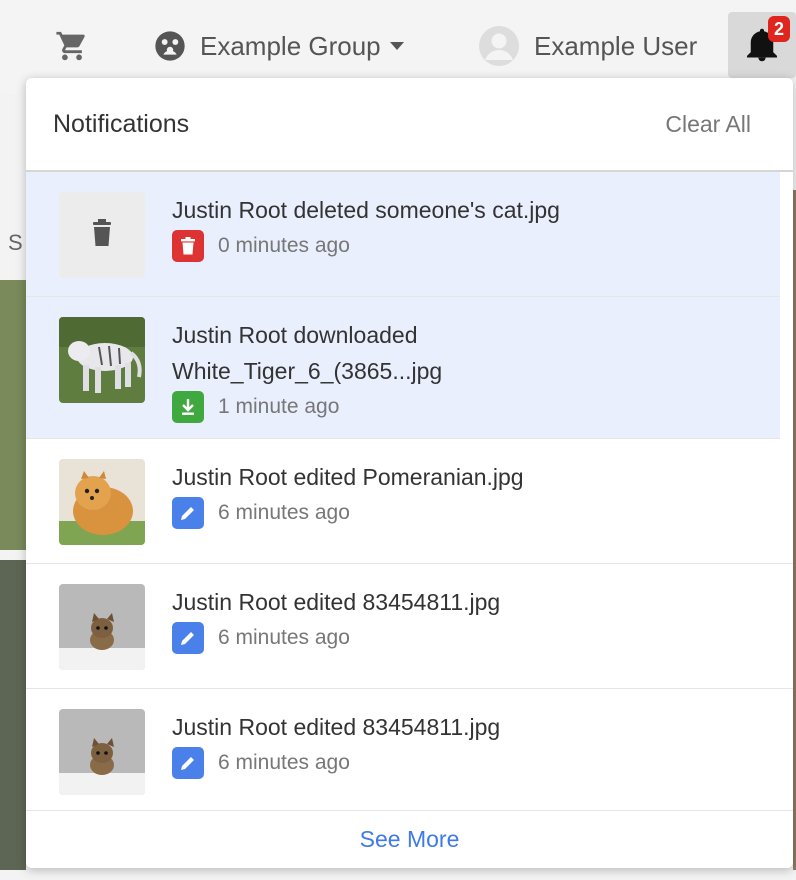  I want to click on download-icon, so click(188, 407).